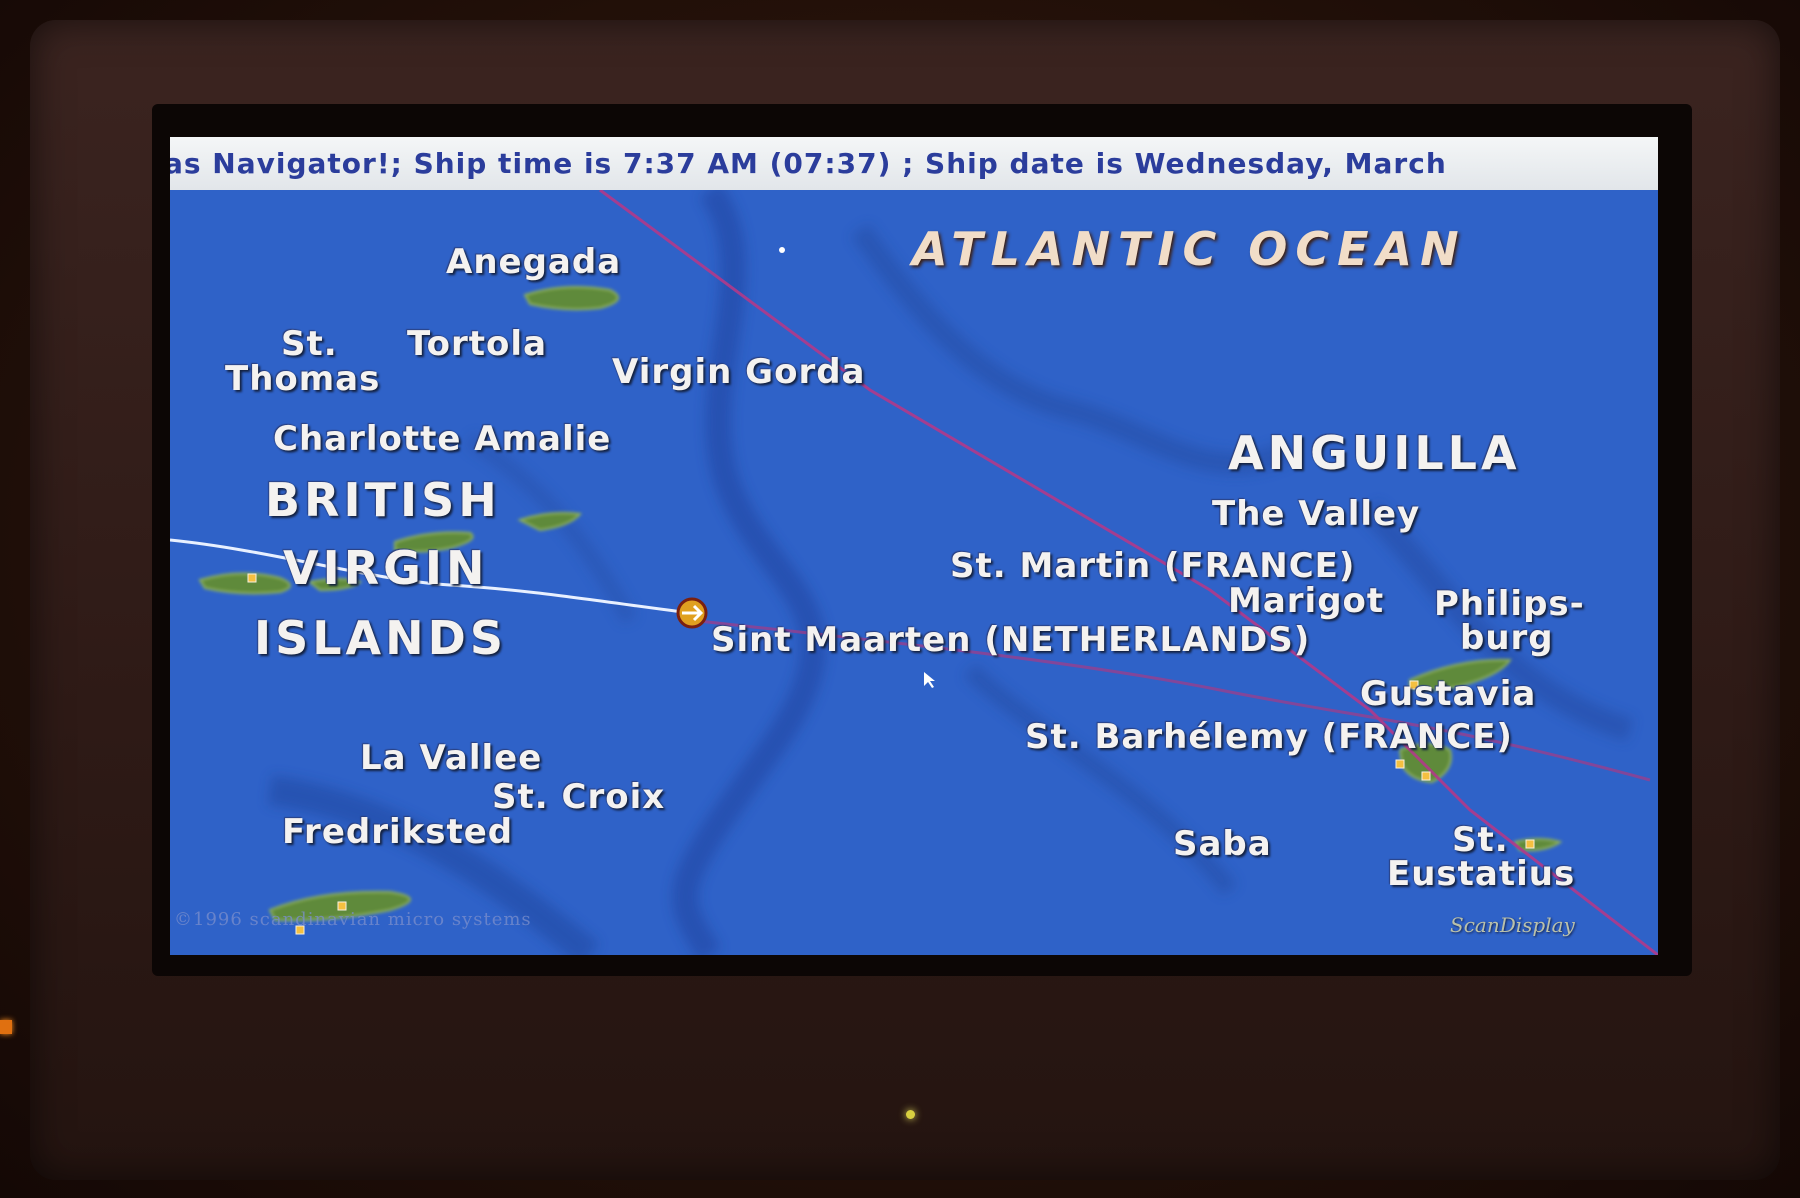  I want to click on brand-logo: ScanDisplay, so click(1512, 925).